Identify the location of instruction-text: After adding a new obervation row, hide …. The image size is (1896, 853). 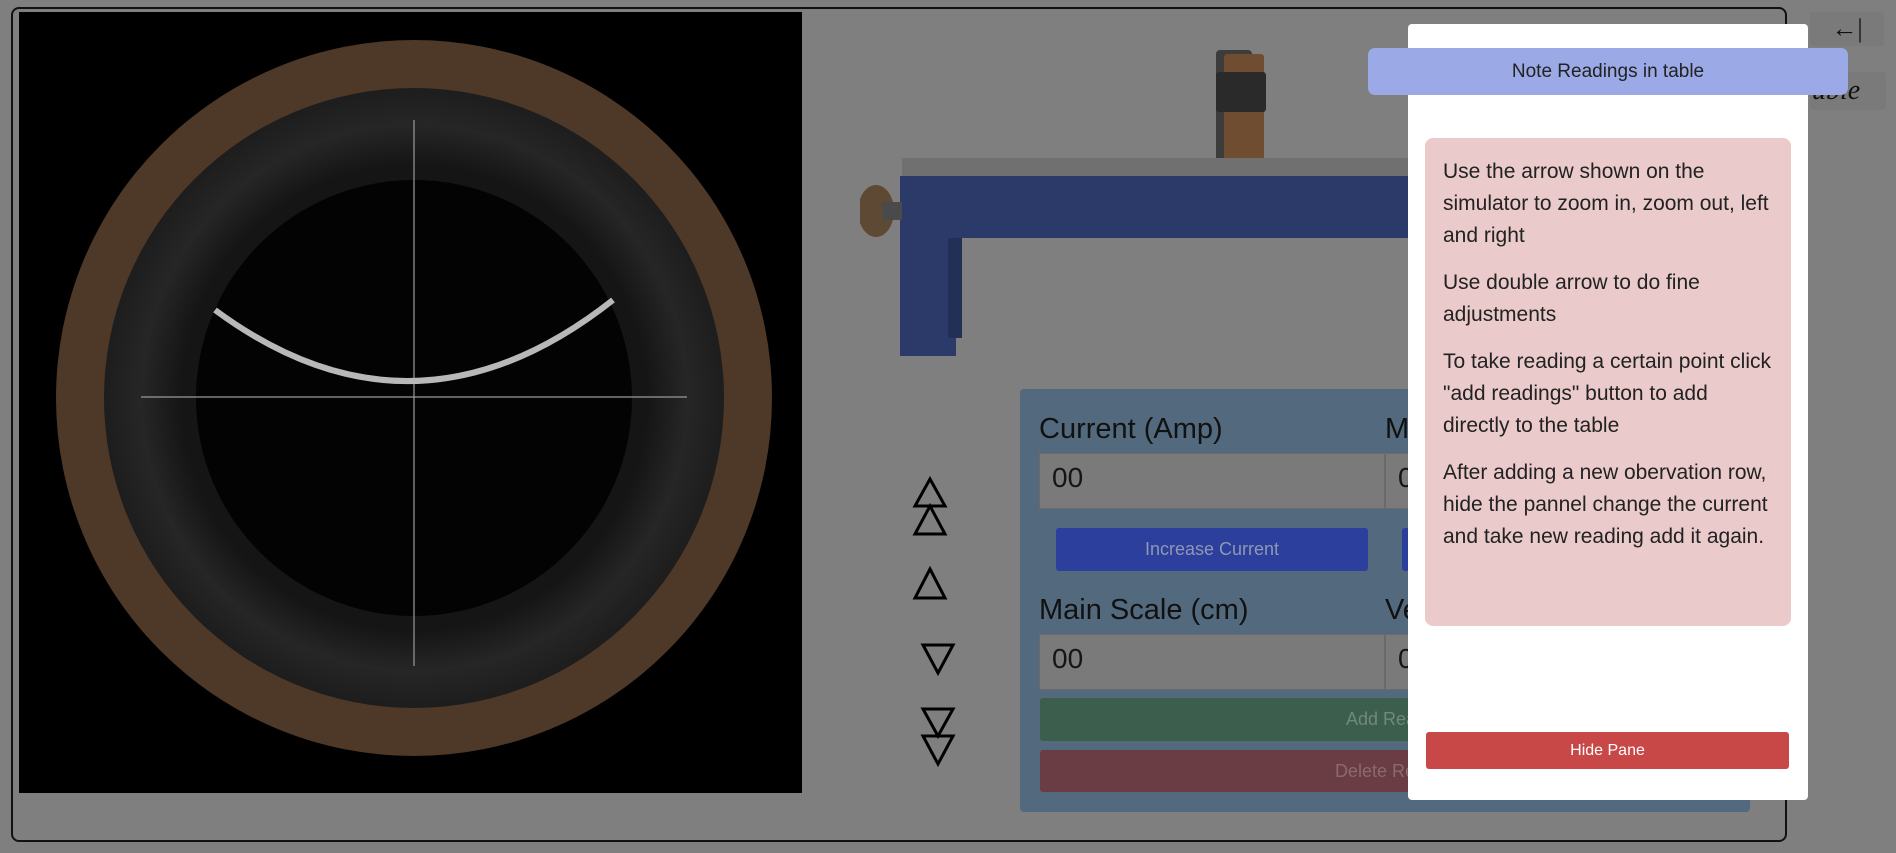
(1605, 504).